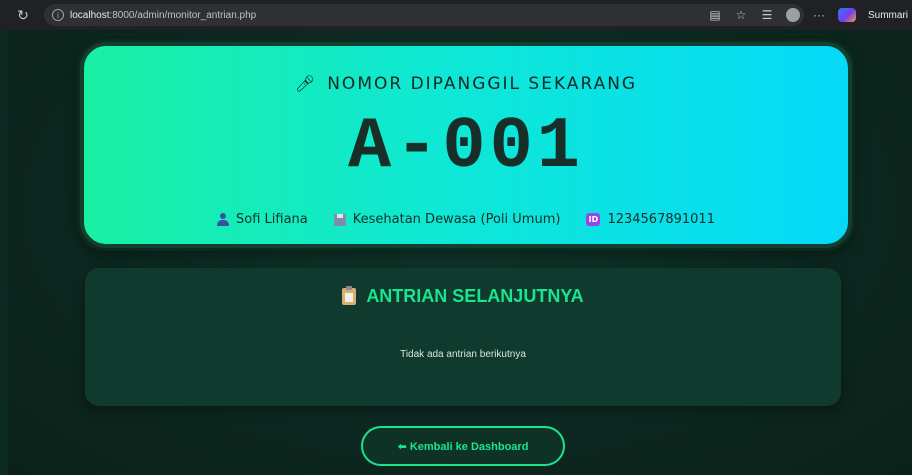 The height and width of the screenshot is (475, 912). I want to click on floppy-disk-icon, so click(339, 219).